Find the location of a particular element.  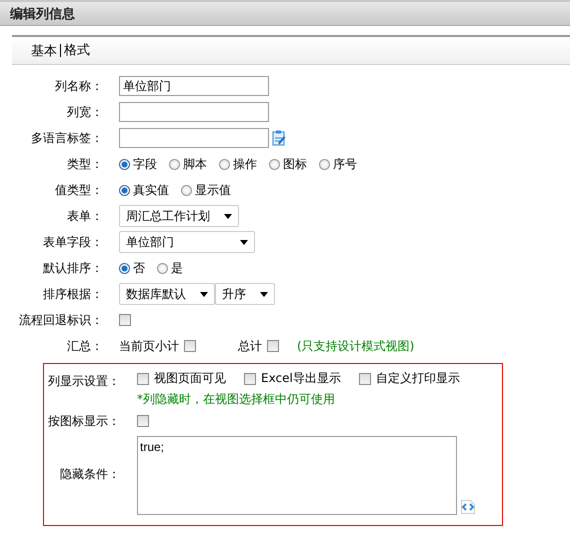

code-icon is located at coordinates (468, 507).